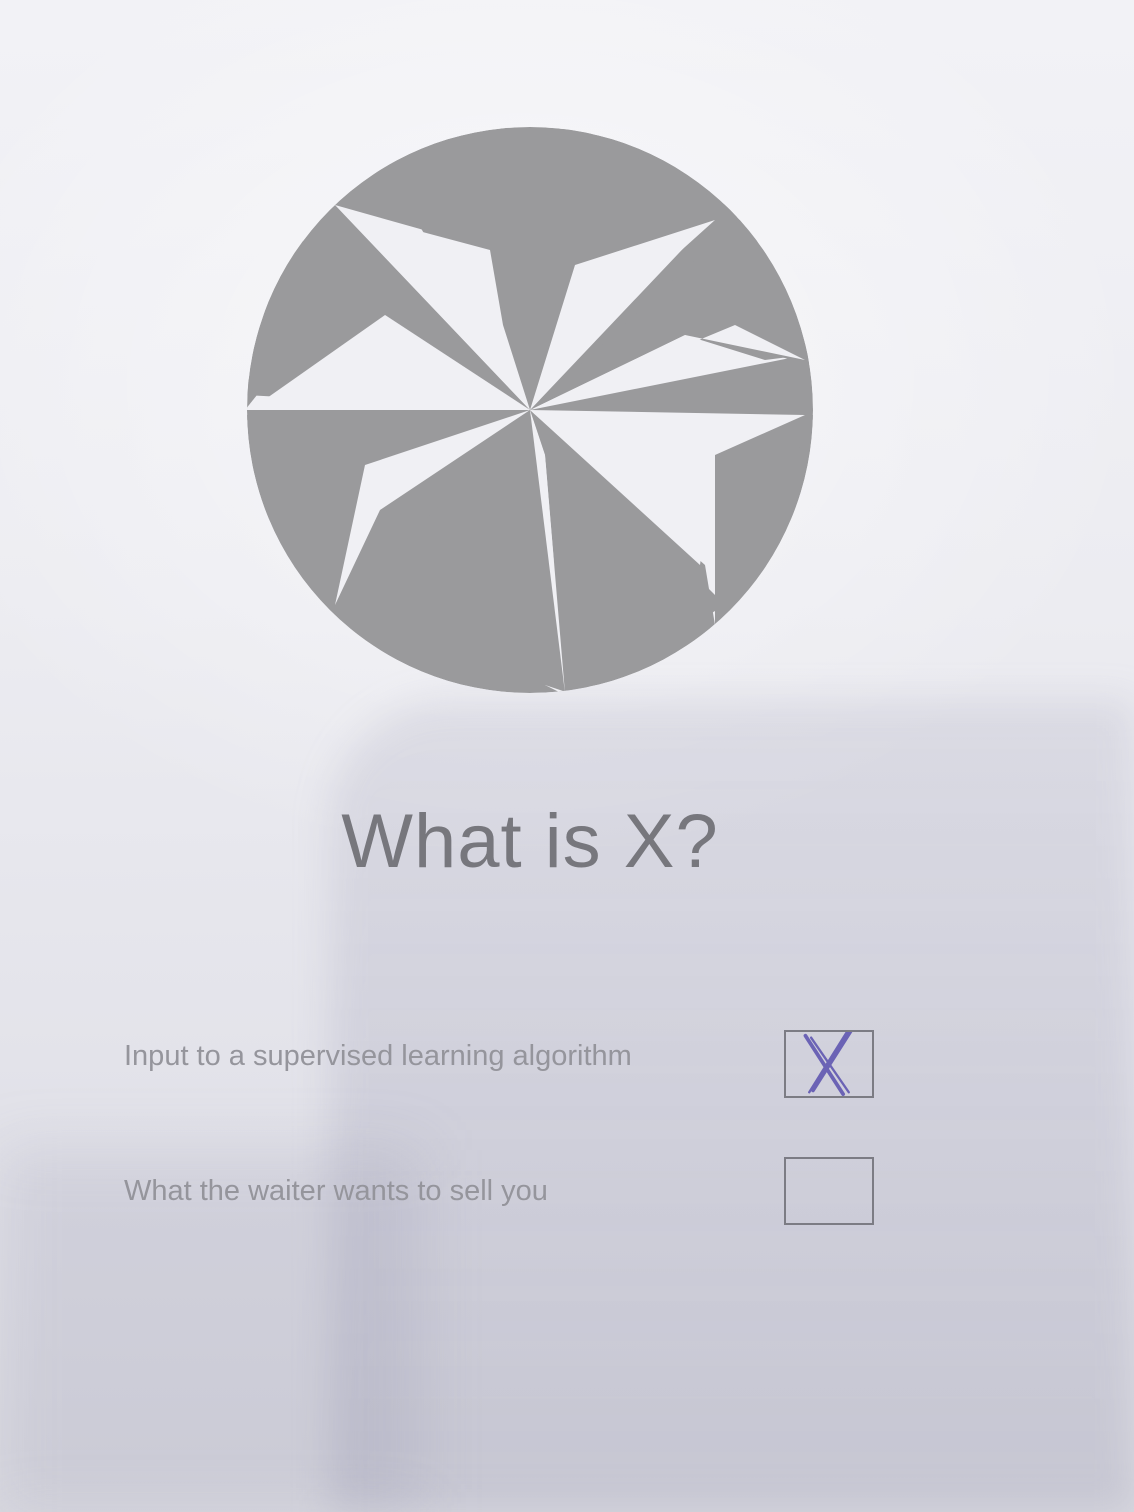  I want to click on x-mark-icon, so click(828, 1064).